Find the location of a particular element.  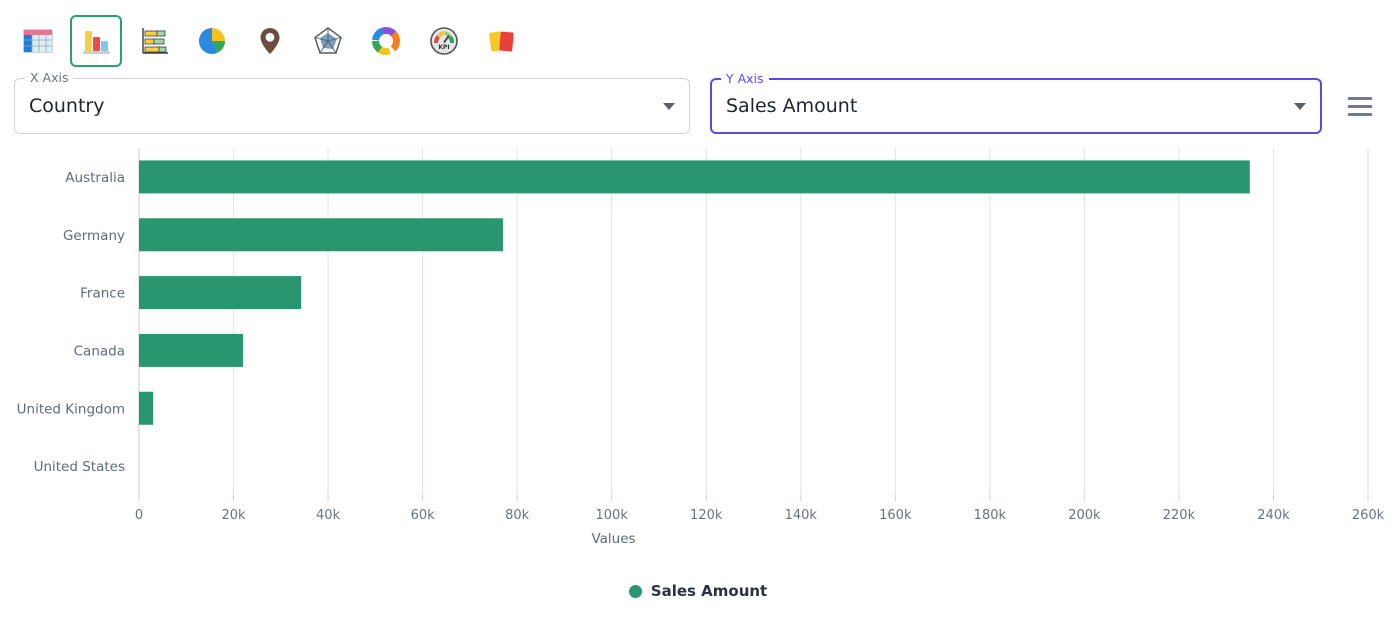

x-axis-tick-label: 120k is located at coordinates (706, 515).